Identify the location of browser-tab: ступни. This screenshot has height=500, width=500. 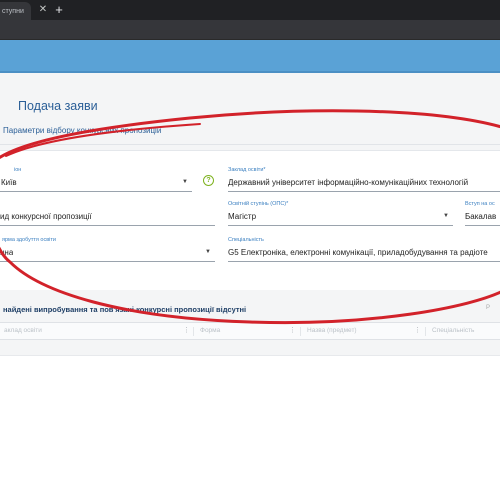
(15, 11).